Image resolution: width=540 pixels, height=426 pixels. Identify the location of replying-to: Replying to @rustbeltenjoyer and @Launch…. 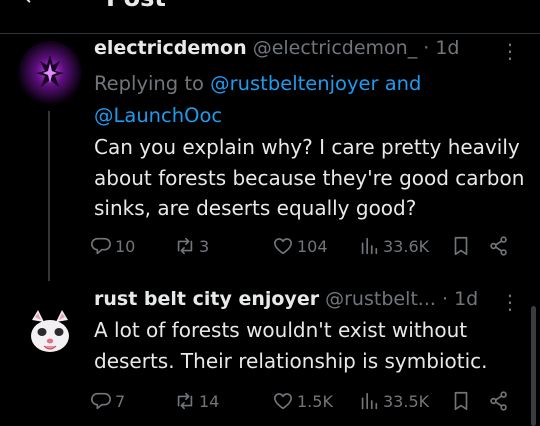
(304, 100).